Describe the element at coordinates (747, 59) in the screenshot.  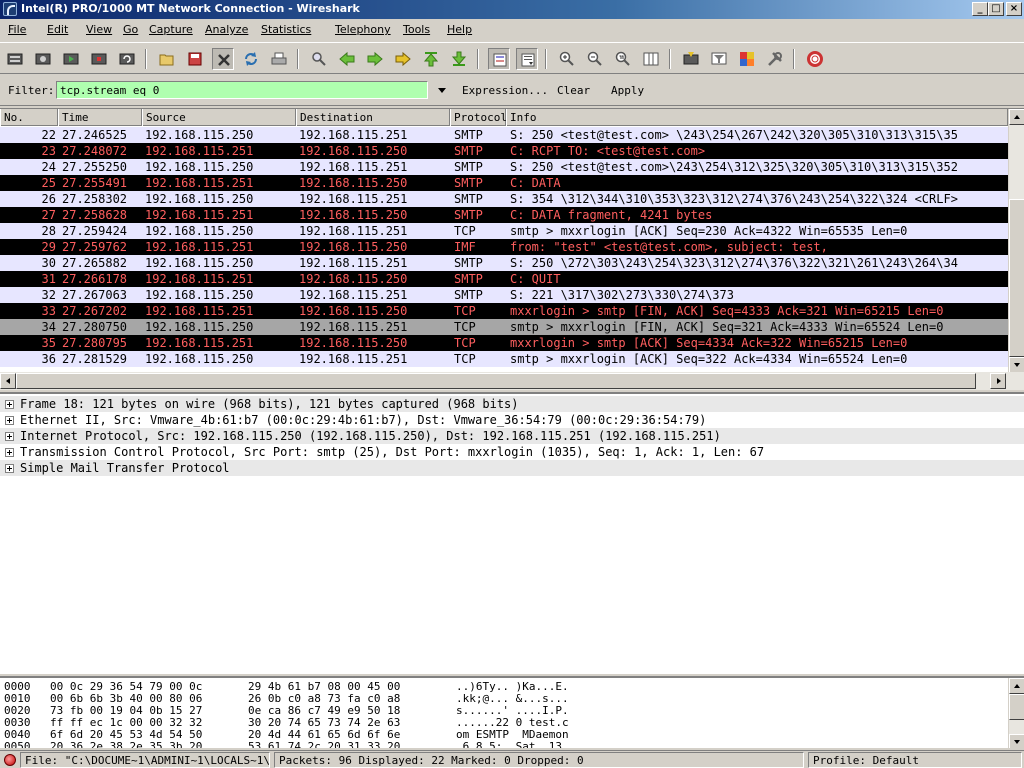
I see `coloring-rules-button` at that location.